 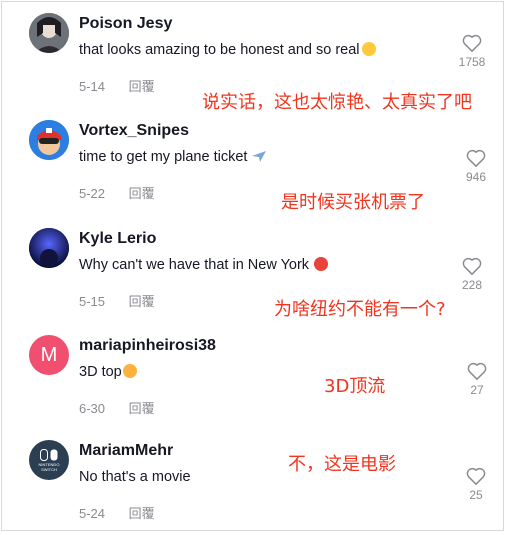 What do you see at coordinates (353, 202) in the screenshot?
I see `translation-annotation: 是时候买张机票了` at bounding box center [353, 202].